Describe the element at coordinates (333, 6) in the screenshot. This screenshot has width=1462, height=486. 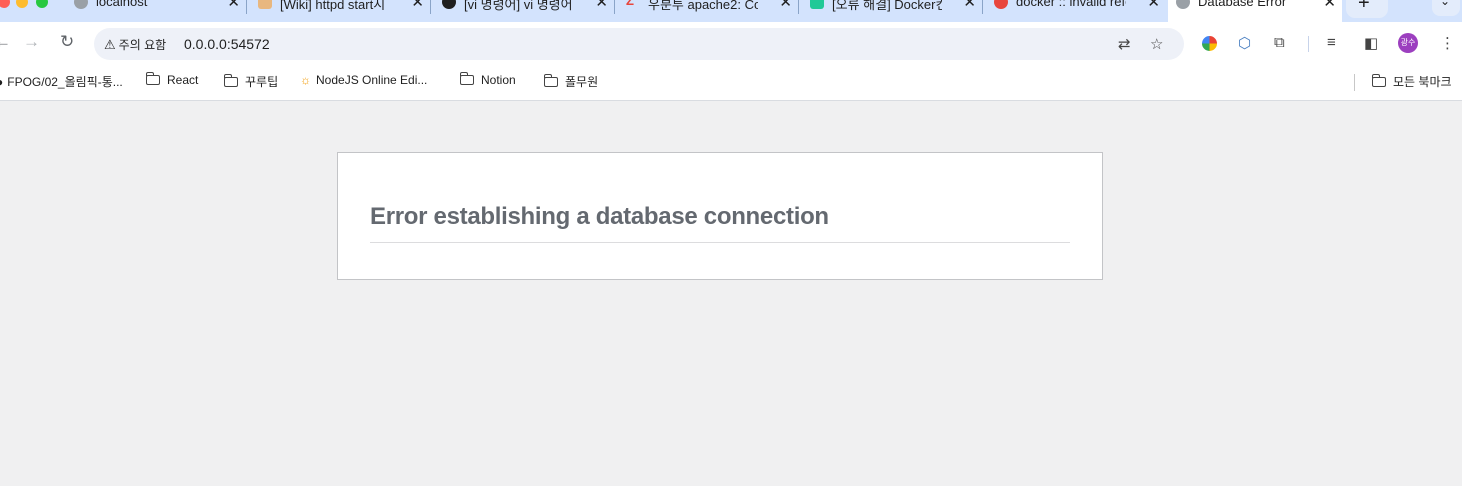
I see `tab-title: [Wiki] httpd start시` at that location.